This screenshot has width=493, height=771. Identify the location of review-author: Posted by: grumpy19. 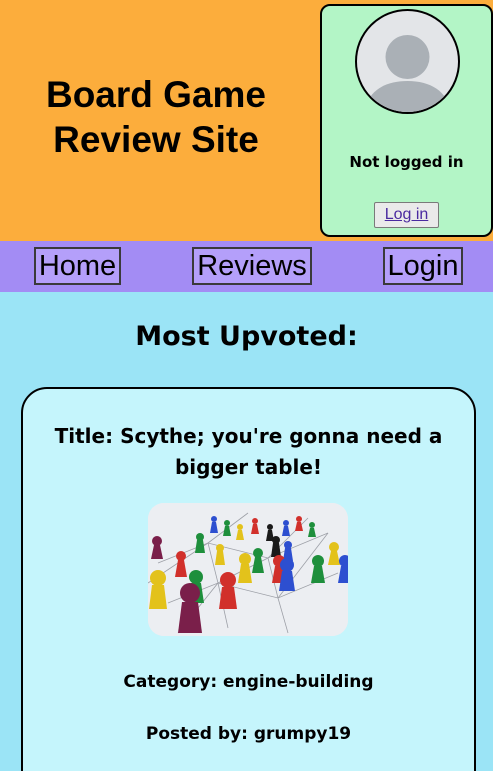
(248, 734).